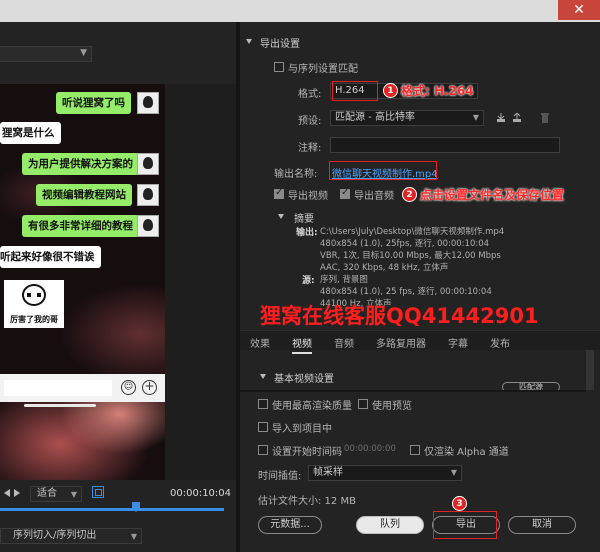 This screenshot has height=552, width=600. I want to click on cancel-button: 取消, so click(542, 525).